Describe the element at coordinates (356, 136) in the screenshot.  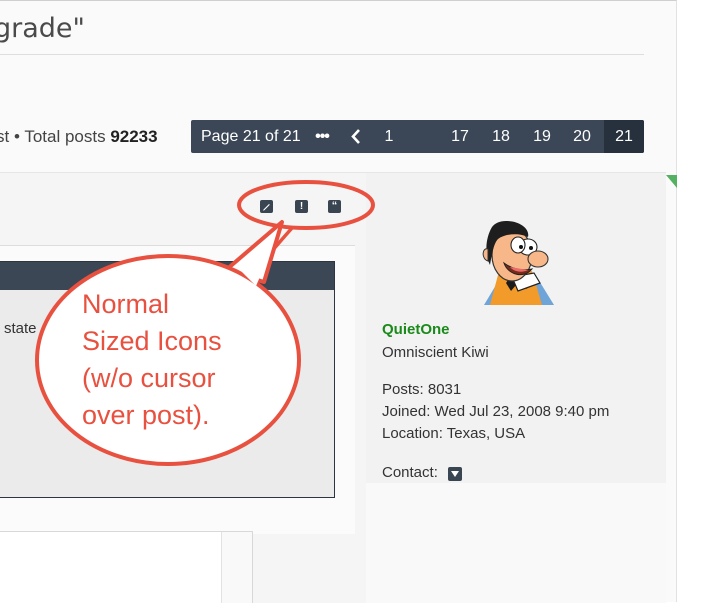
I see `chevron-left-icon` at that location.